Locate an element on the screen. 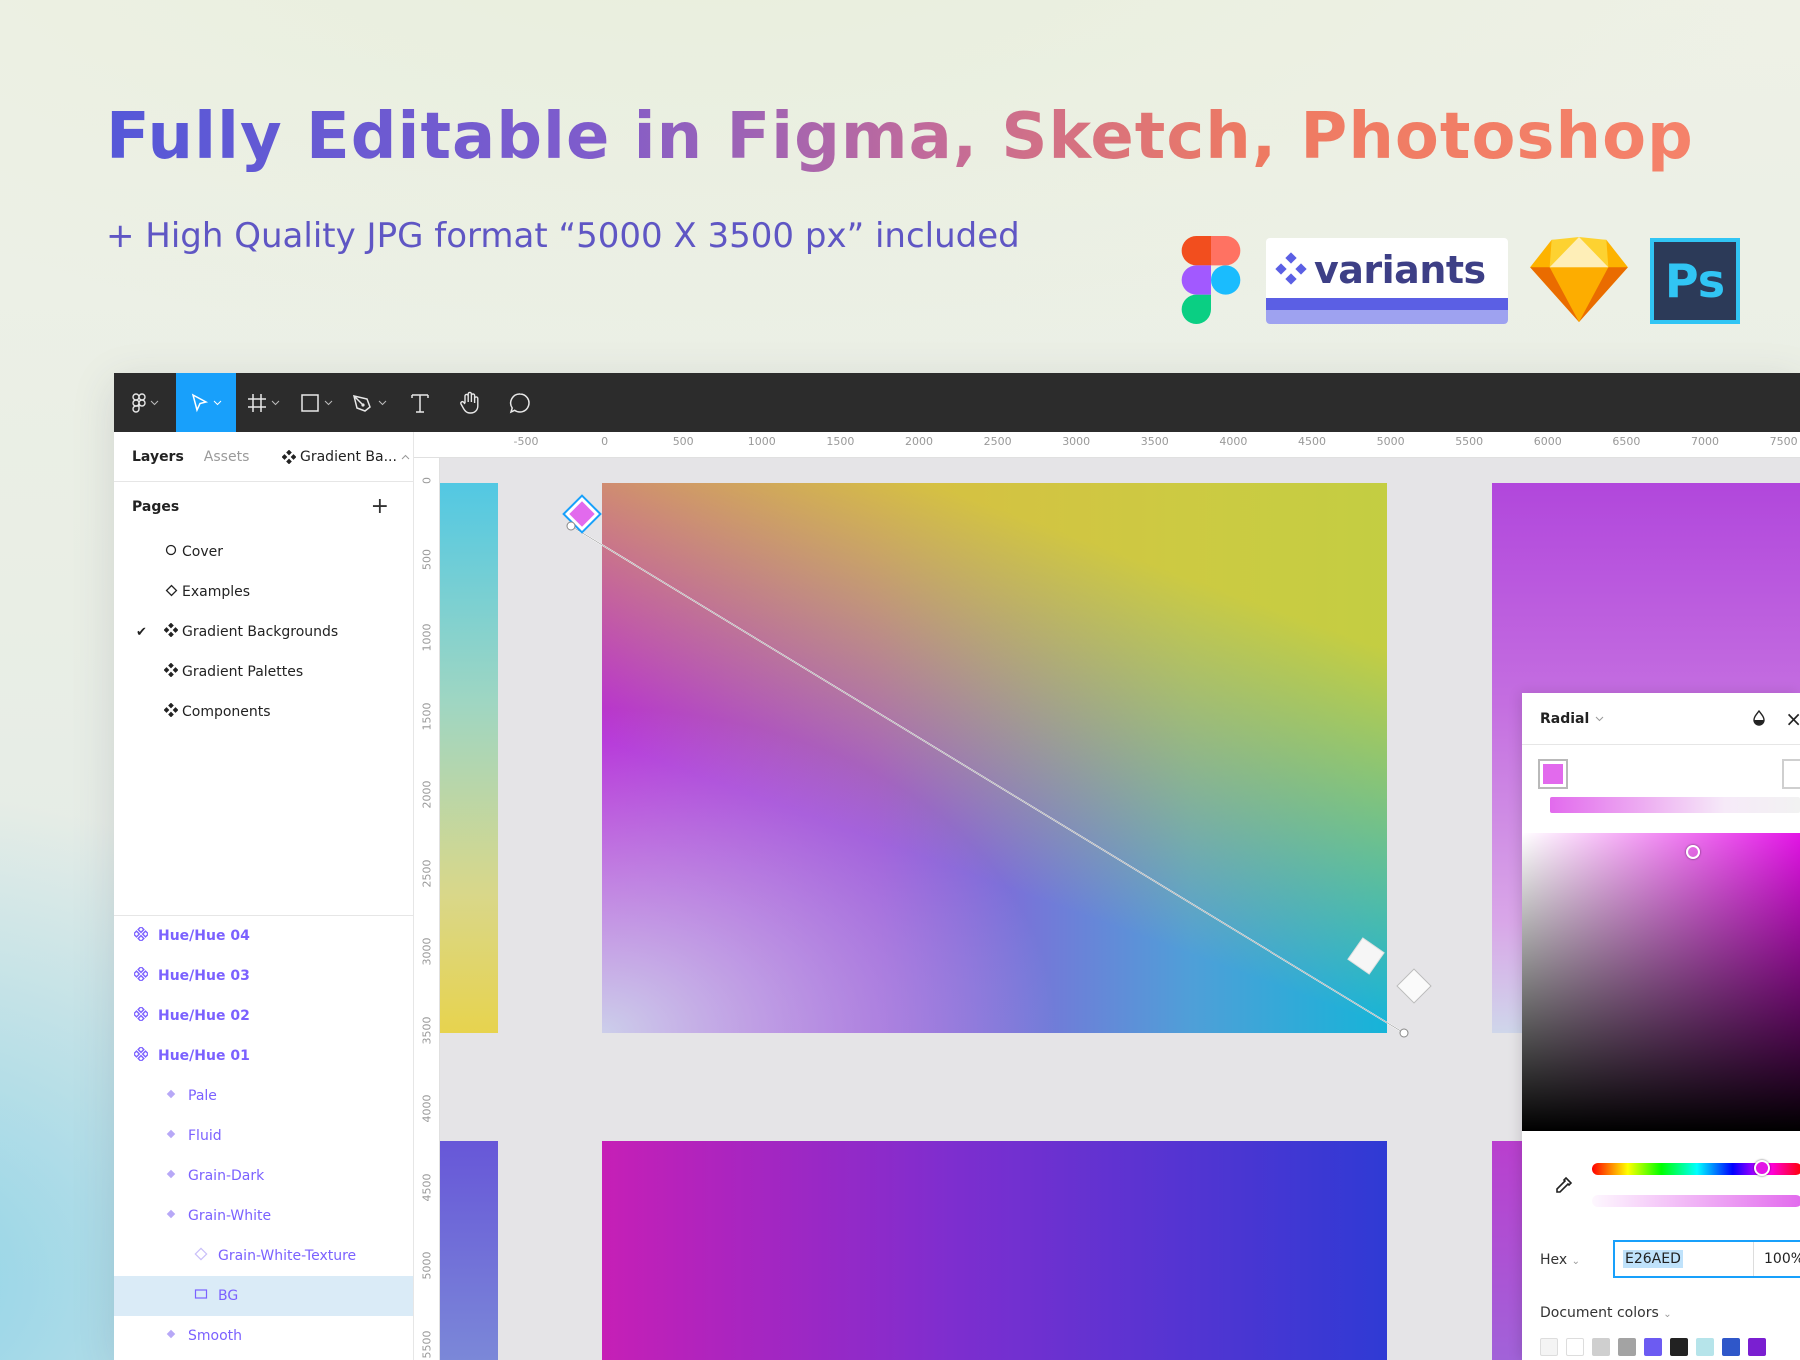 The width and height of the screenshot is (1800, 1360). layer-item: Hue/Hue 03 is located at coordinates (263, 976).